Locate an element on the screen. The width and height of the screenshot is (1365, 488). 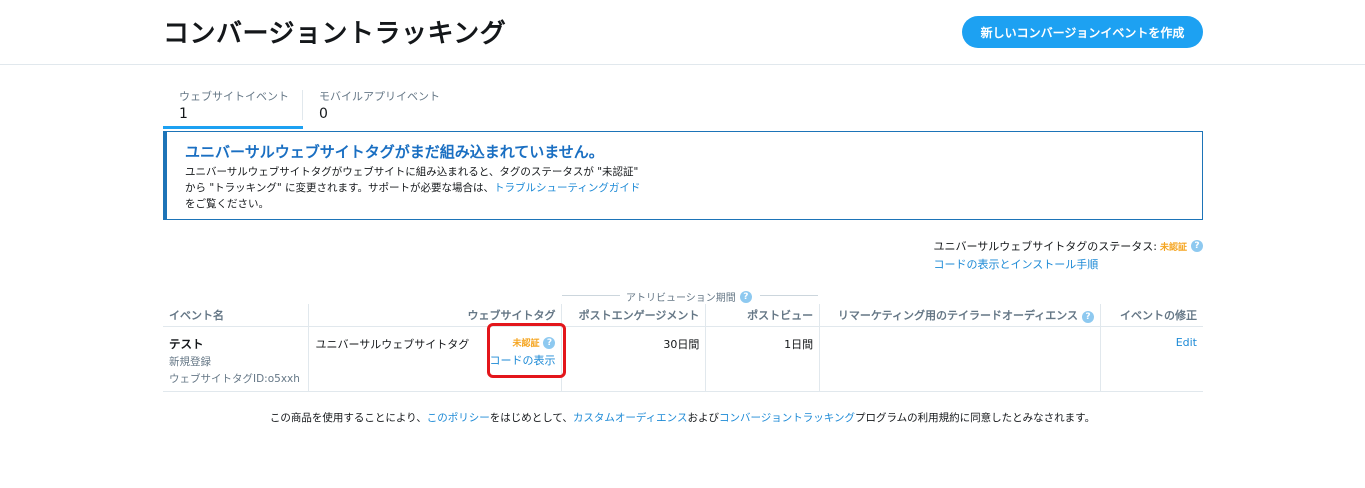
col-remarketing-label: リマーケティング用のテイラードオーディエンス is located at coordinates (958, 315).